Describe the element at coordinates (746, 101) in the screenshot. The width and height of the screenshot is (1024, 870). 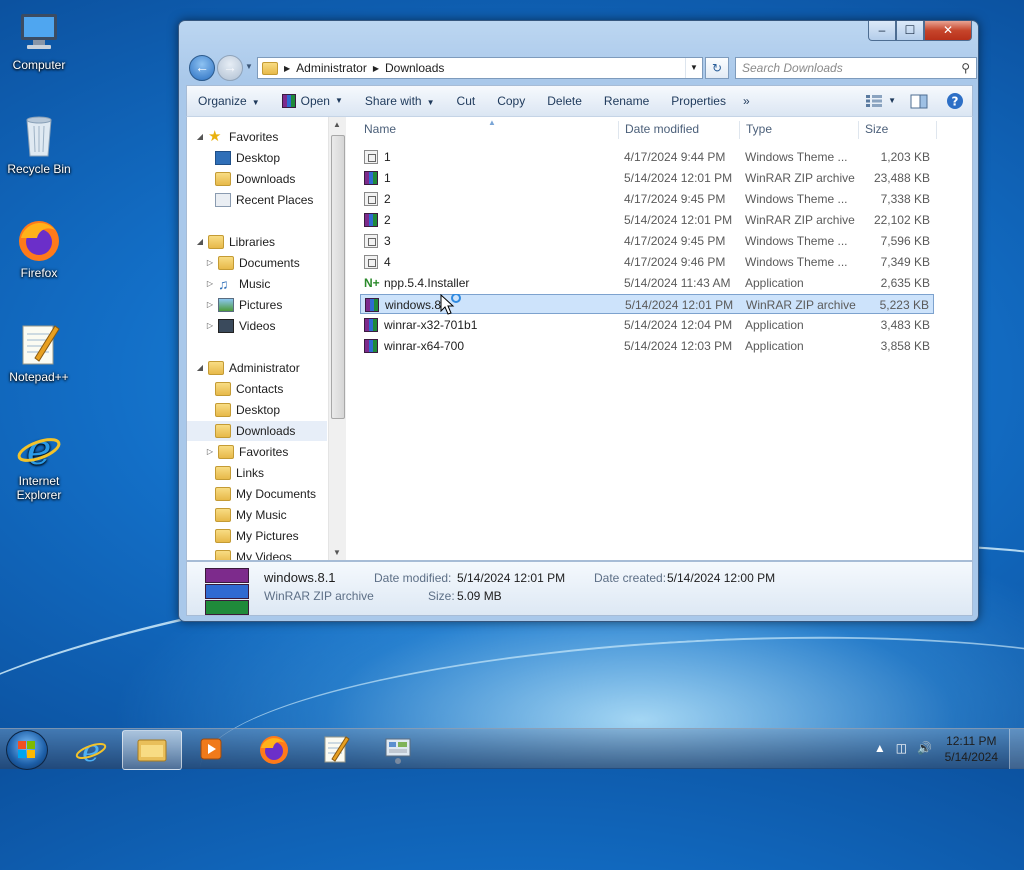
I see `more-commands-button: »` at that location.